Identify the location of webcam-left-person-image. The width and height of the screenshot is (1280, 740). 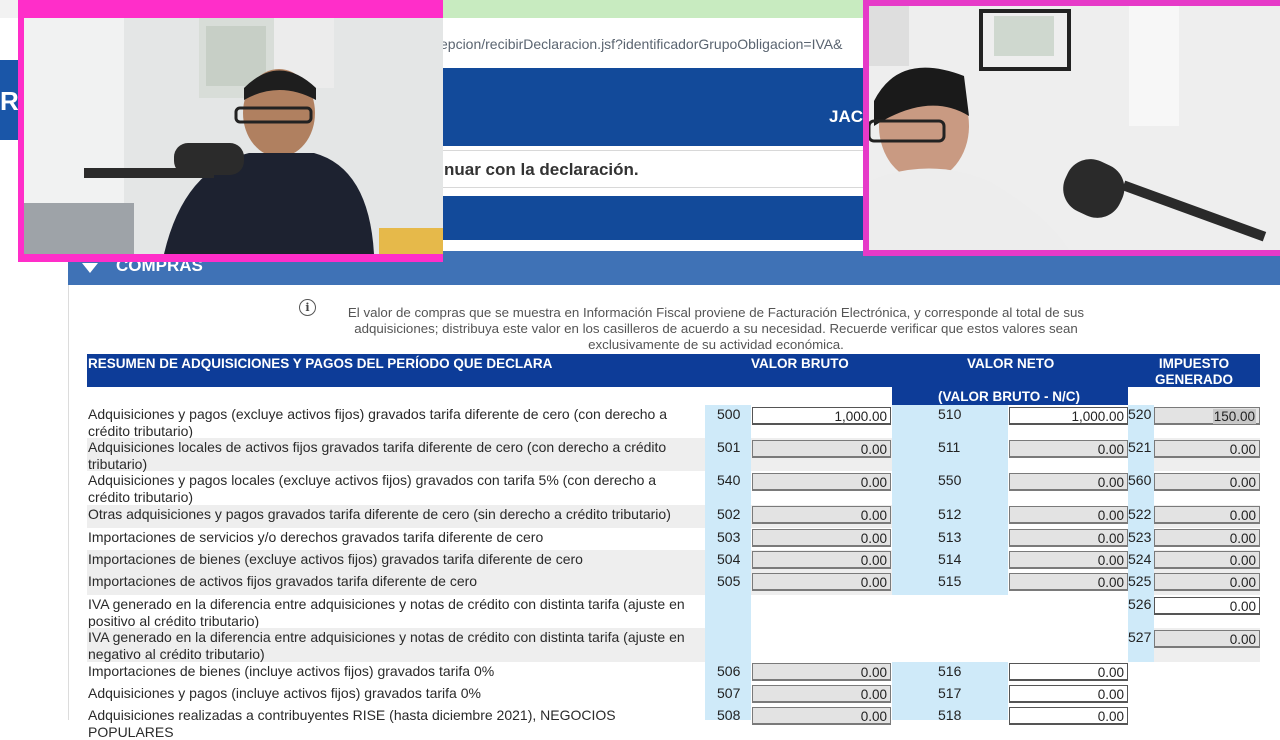
(233, 136).